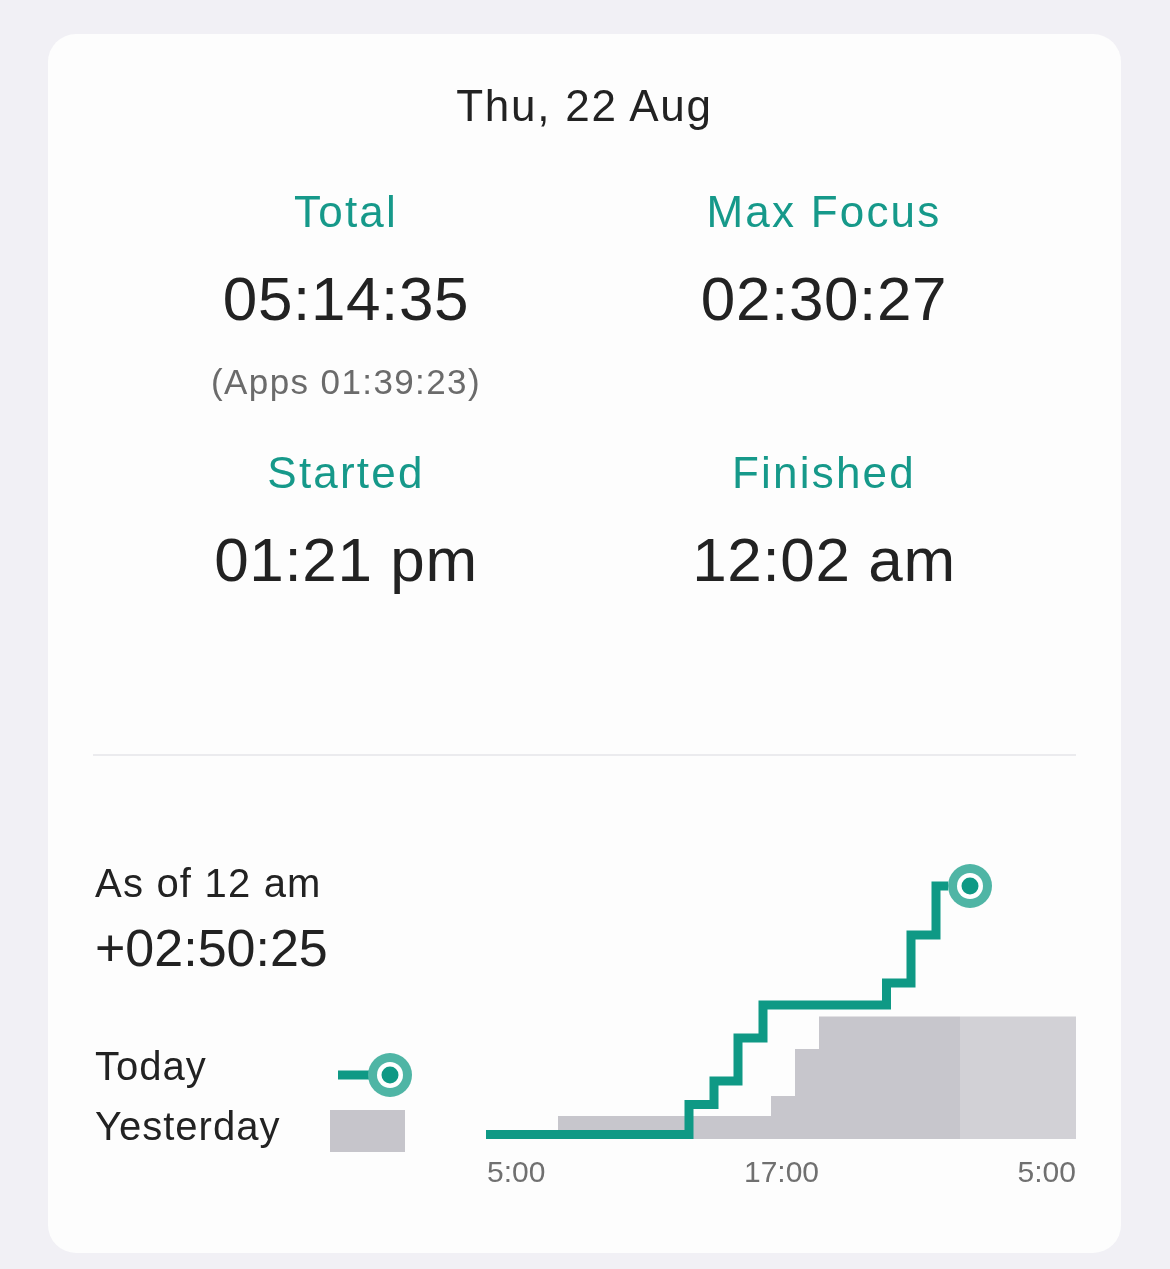 Image resolution: width=1170 pixels, height=1269 pixels. What do you see at coordinates (151, 1066) in the screenshot?
I see `legend-label: Today` at bounding box center [151, 1066].